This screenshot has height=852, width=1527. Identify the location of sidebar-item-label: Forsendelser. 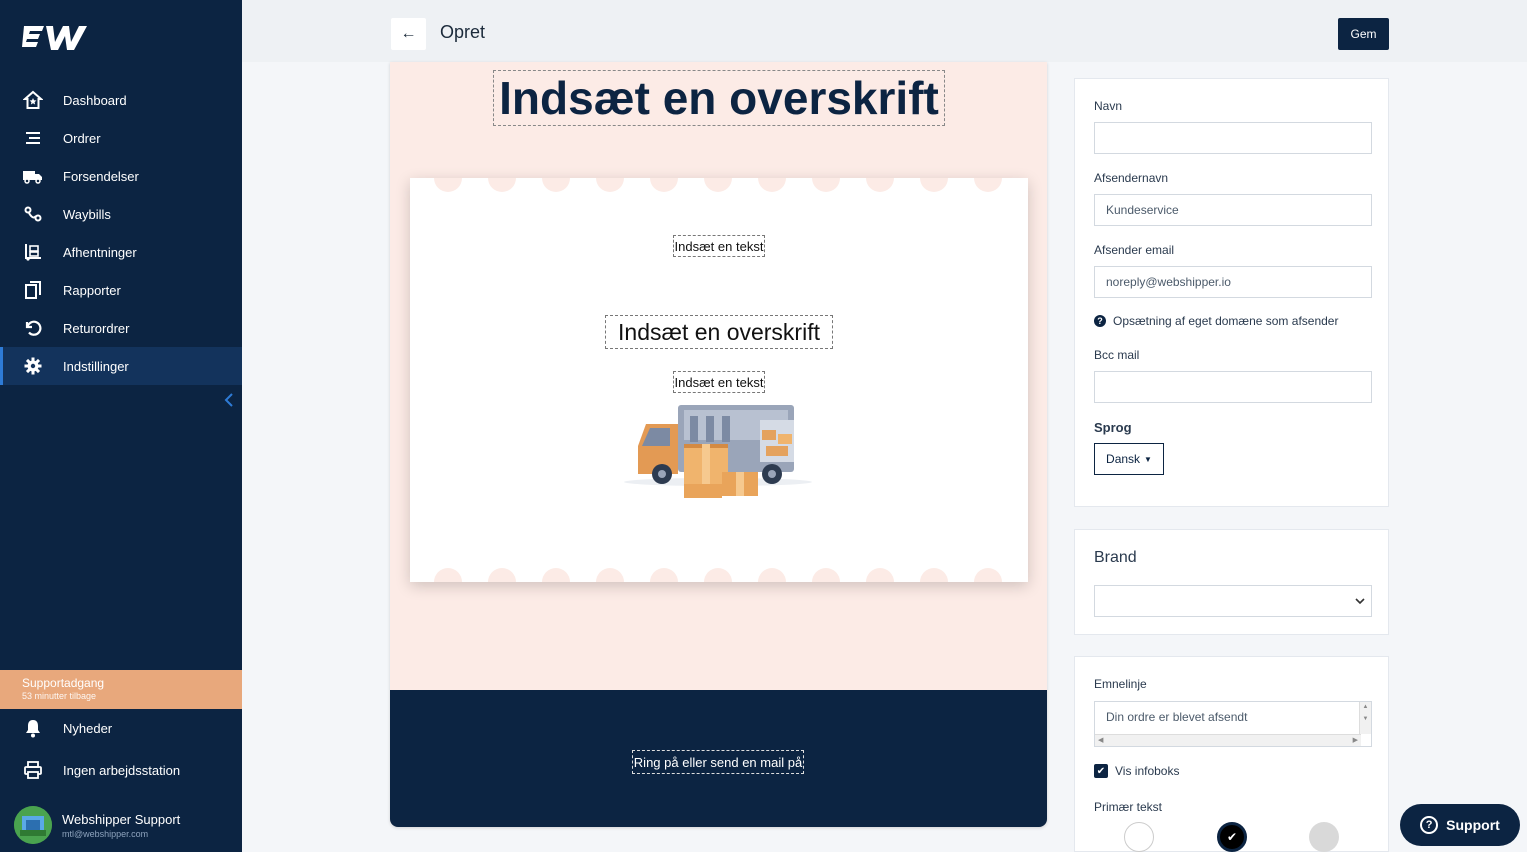
(101, 176).